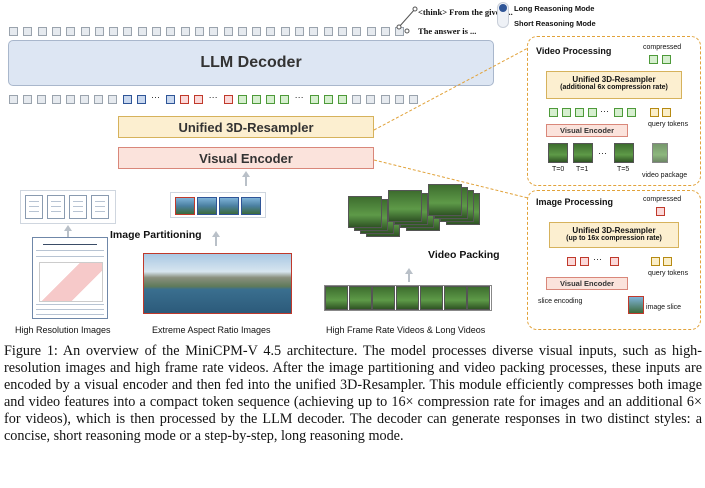 The image size is (705, 488). I want to click on resampler-label: Unified 3D-Resampler, so click(246, 127).